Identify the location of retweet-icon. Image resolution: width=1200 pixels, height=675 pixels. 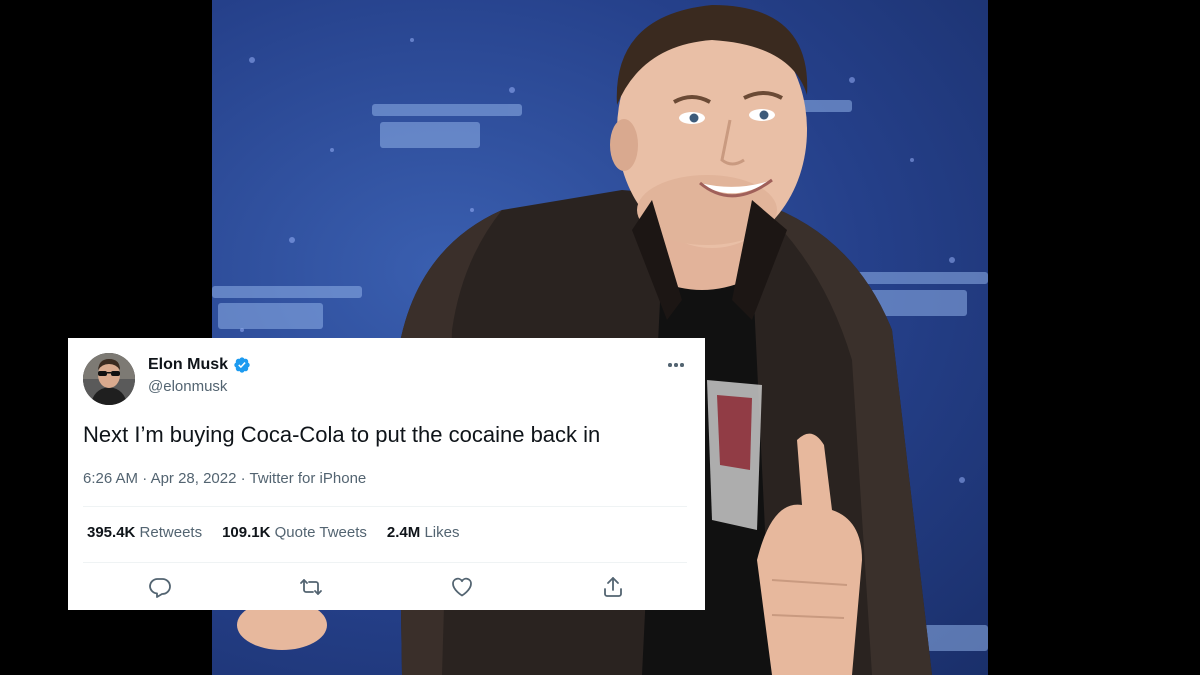
(311, 587).